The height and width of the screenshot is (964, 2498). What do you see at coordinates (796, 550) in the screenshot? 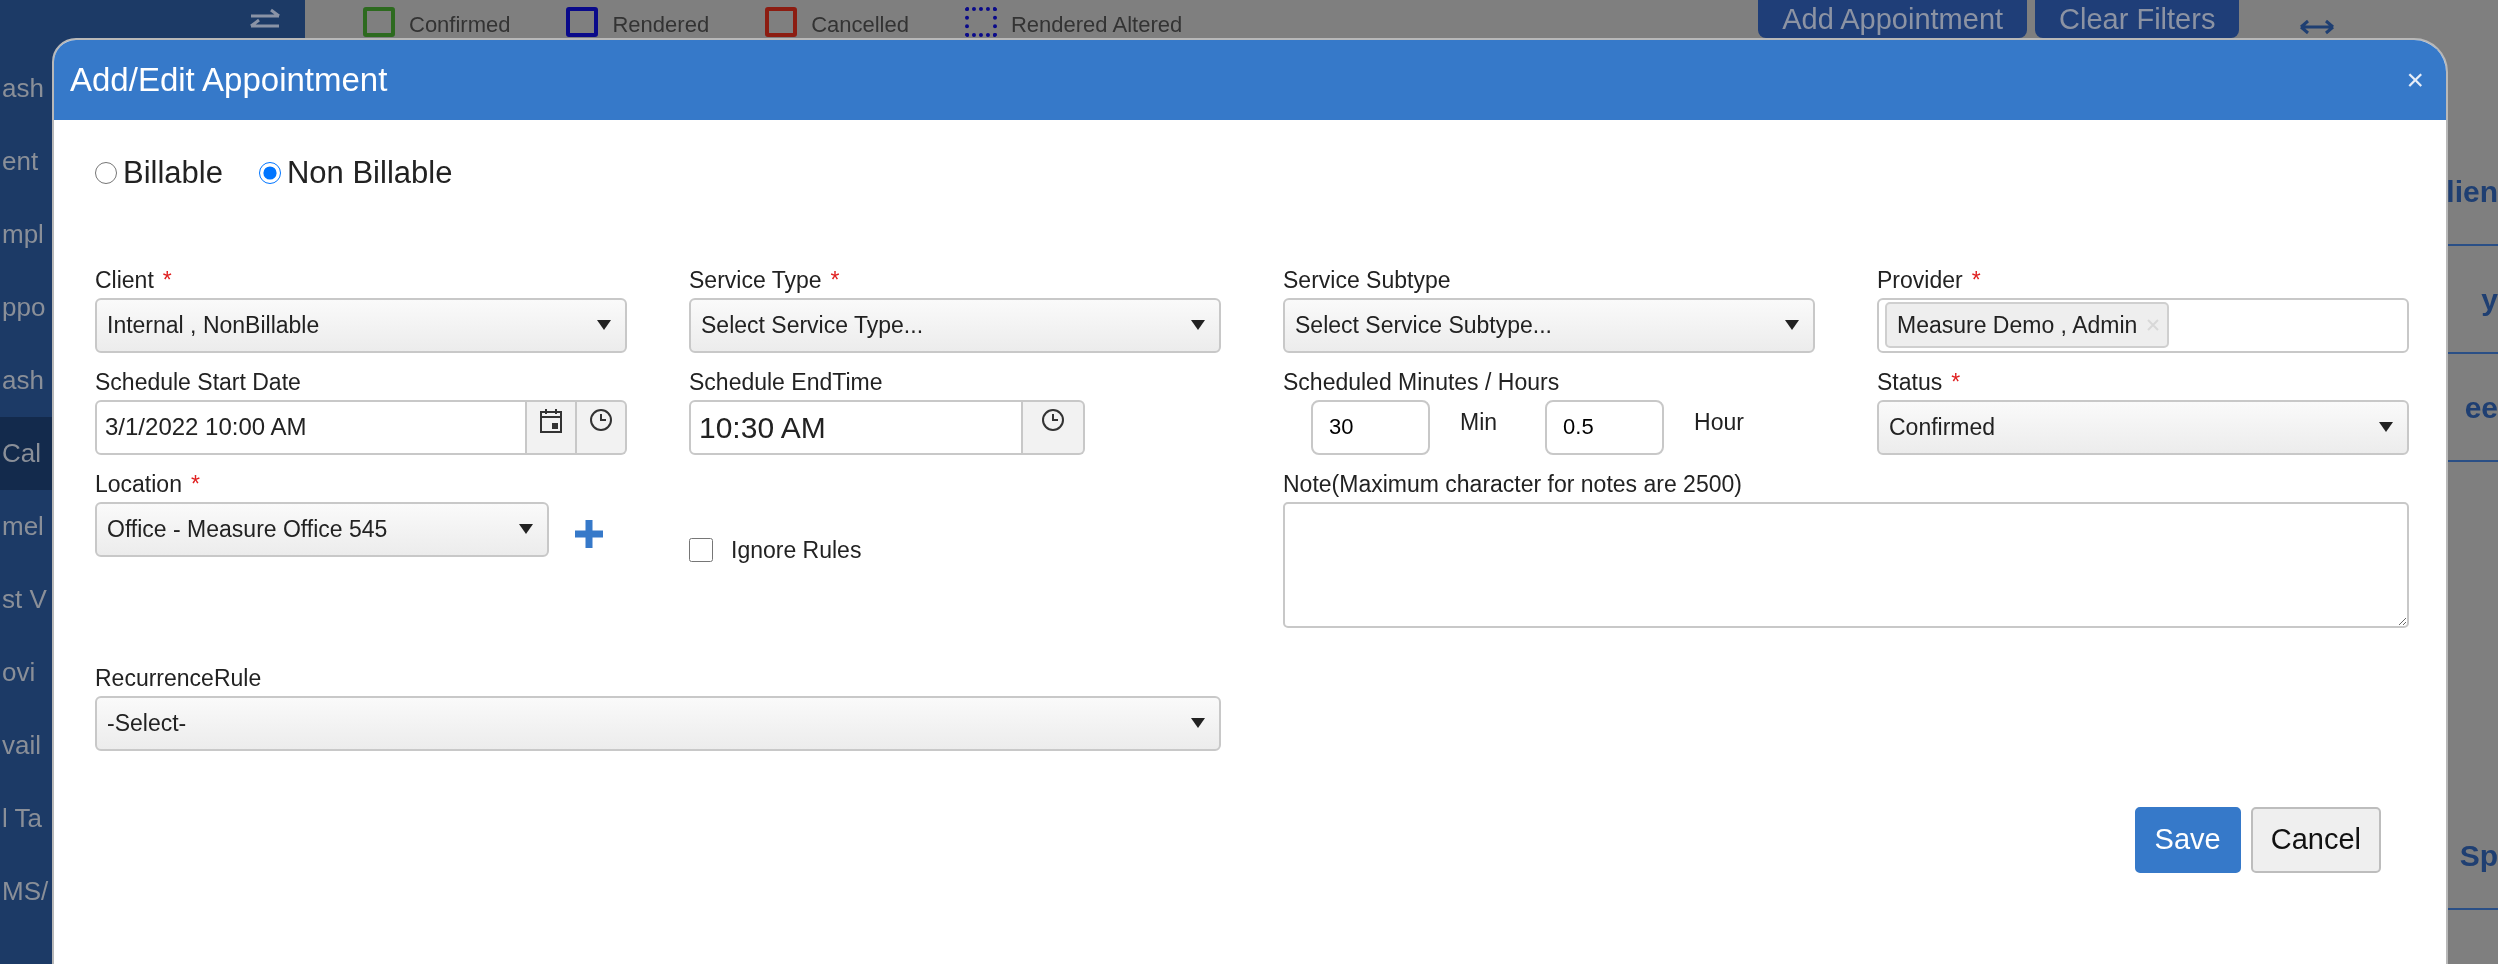
I see `checkbox-label: Ignore Rules` at bounding box center [796, 550].